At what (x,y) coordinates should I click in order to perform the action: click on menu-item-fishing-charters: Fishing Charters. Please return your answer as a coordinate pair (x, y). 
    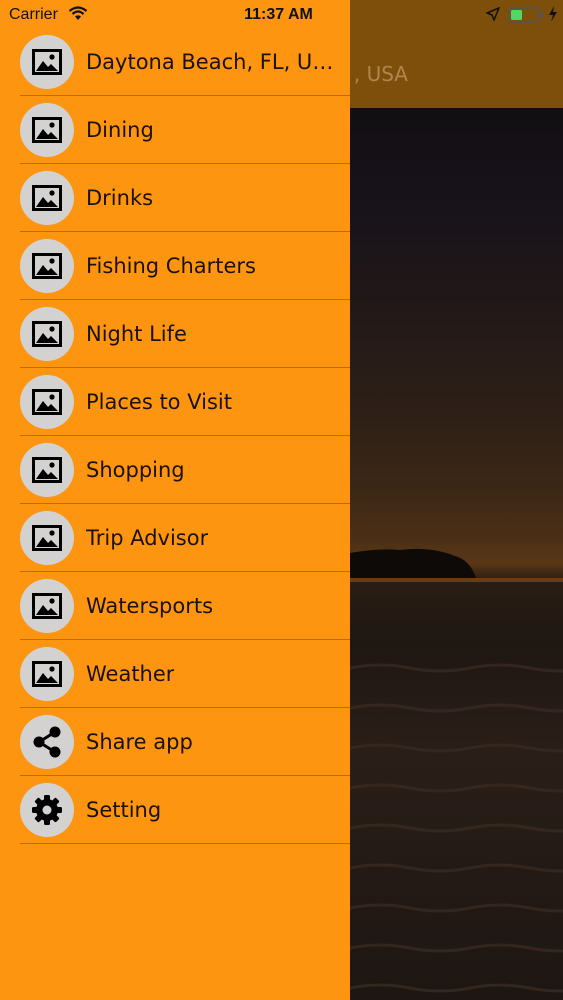
    Looking at the image, I should click on (175, 266).